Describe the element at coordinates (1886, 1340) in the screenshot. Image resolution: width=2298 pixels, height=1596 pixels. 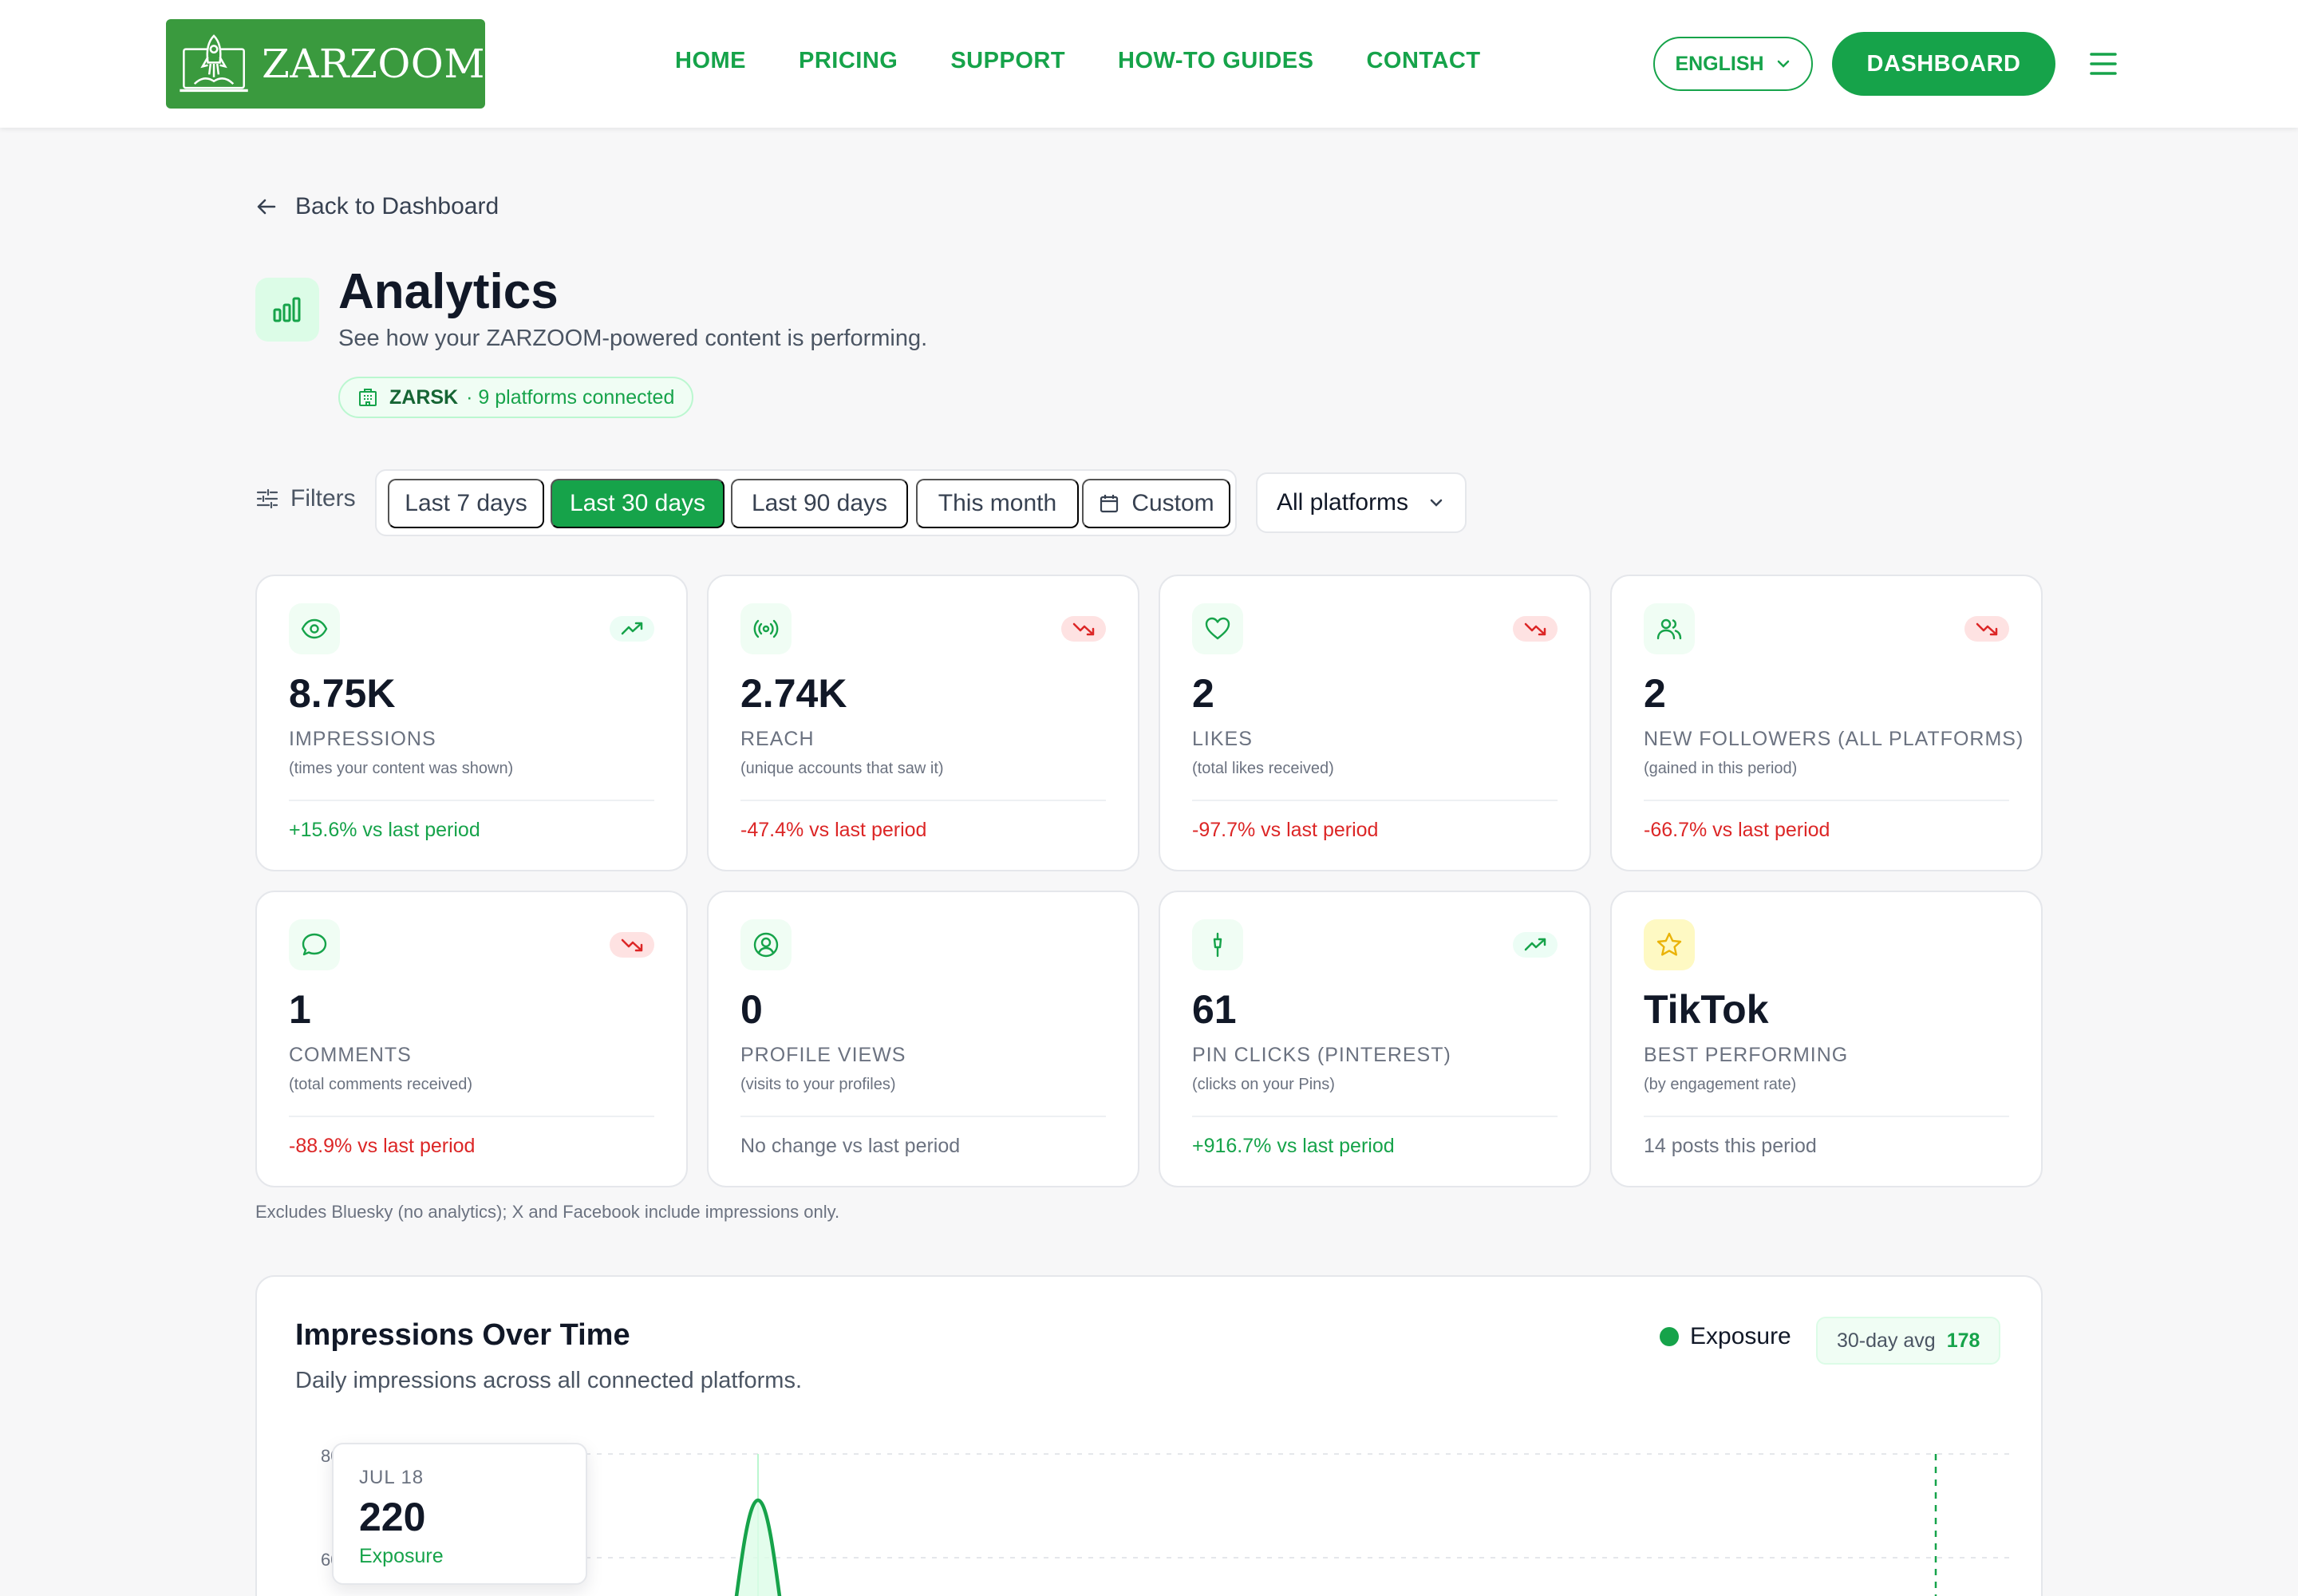
I see `avg-label: 30-day avg` at that location.